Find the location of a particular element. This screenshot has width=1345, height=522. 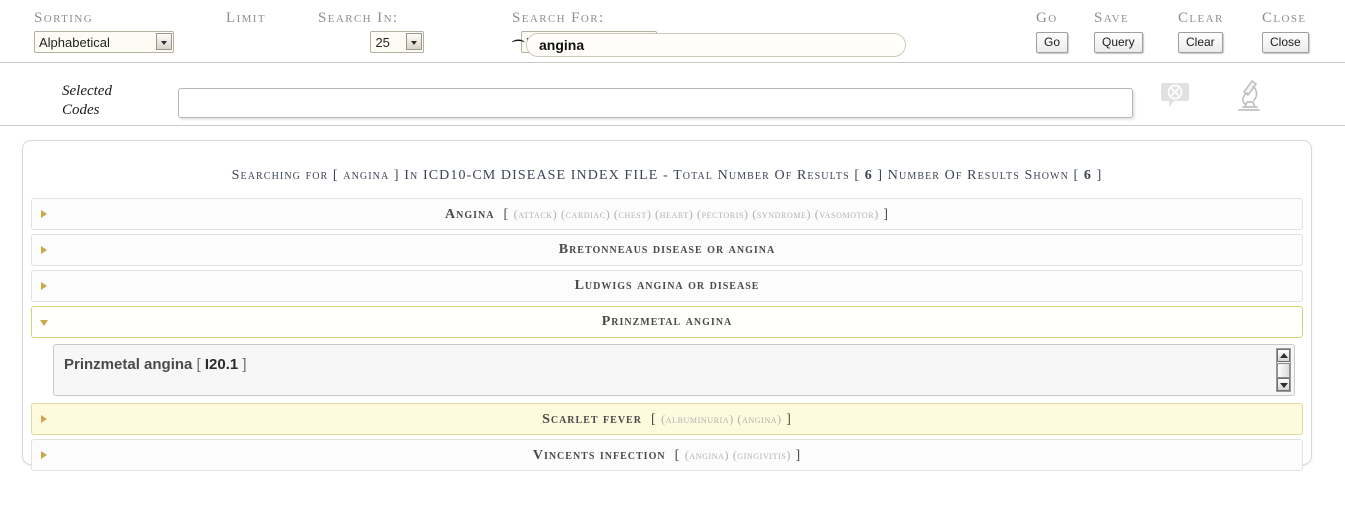

result-row: Ludwigs angina or disease is located at coordinates (667, 286).